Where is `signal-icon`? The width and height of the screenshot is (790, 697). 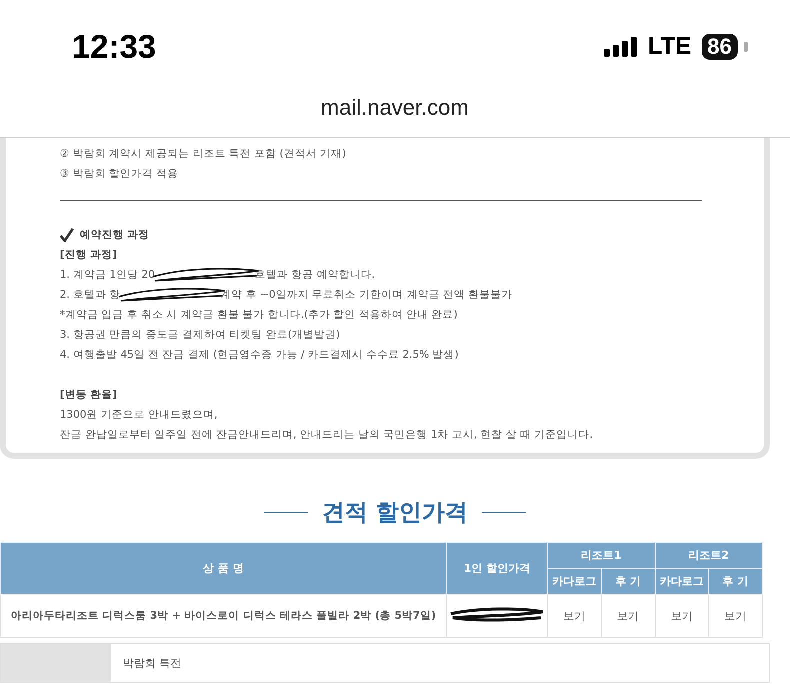 signal-icon is located at coordinates (621, 47).